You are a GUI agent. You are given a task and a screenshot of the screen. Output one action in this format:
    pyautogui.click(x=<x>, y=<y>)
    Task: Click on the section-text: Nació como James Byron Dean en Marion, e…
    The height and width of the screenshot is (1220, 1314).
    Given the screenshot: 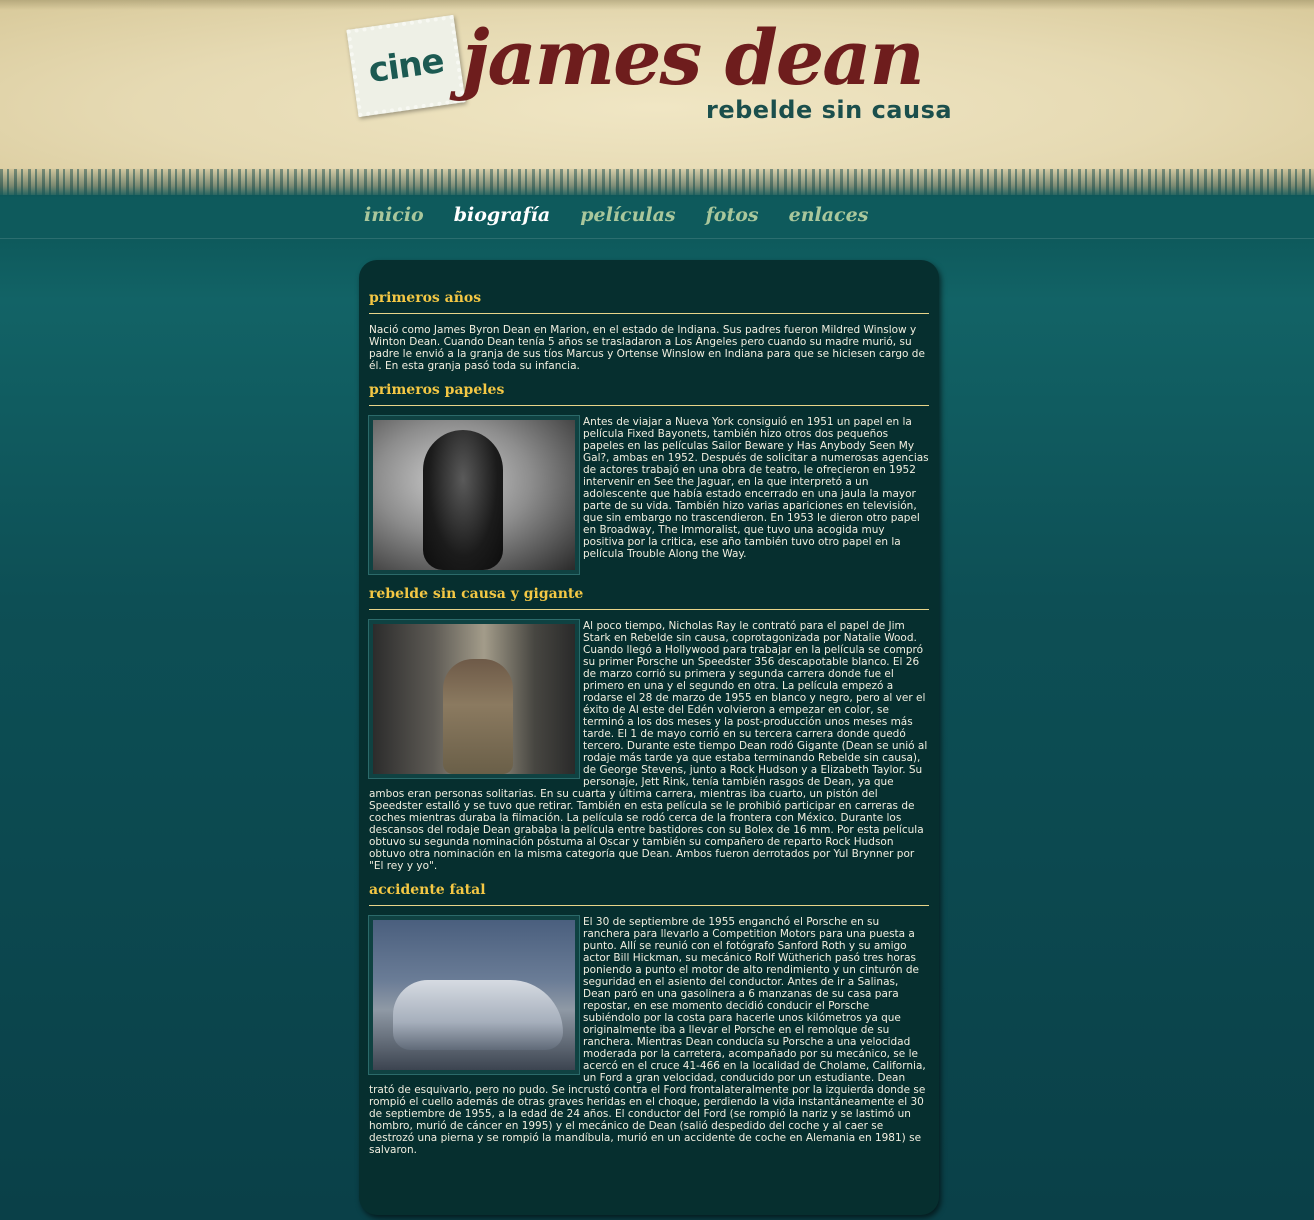 What is the action you would take?
    pyautogui.click(x=647, y=348)
    